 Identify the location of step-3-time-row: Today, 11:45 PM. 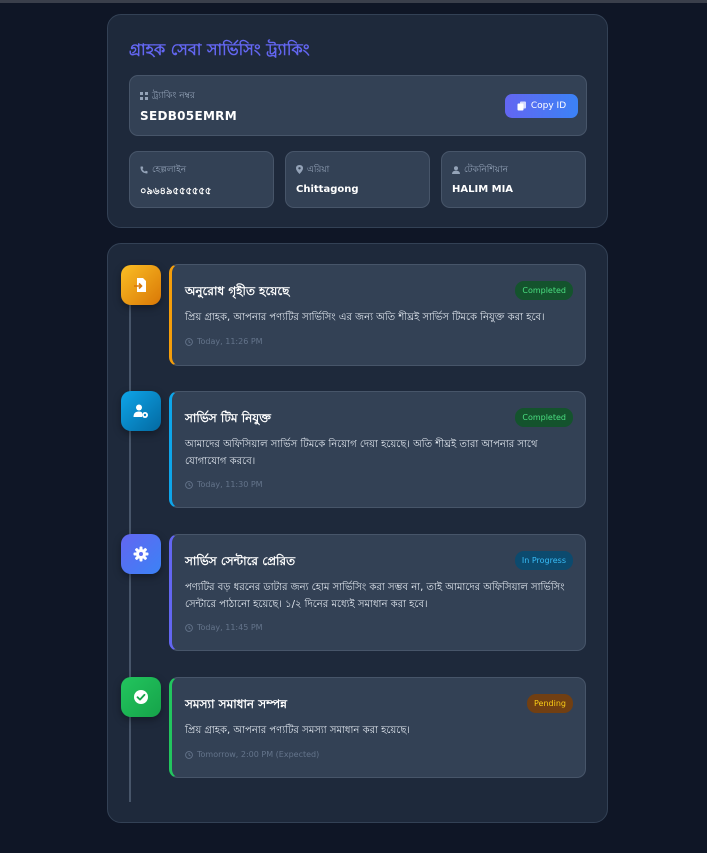
(224, 627).